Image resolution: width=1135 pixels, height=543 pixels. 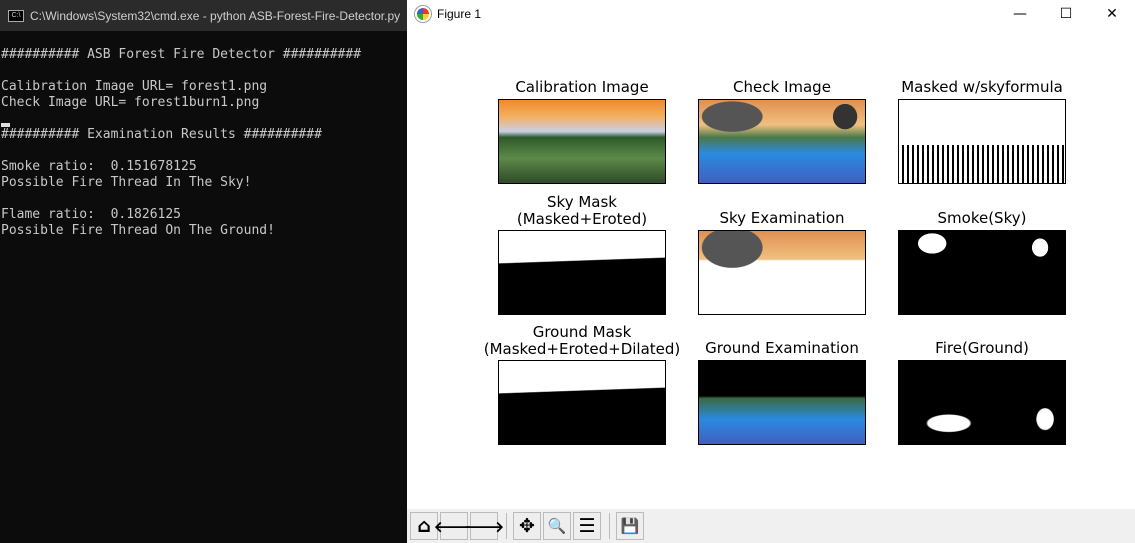 I want to click on subplot-title: Fire(Ground), so click(x=982, y=348).